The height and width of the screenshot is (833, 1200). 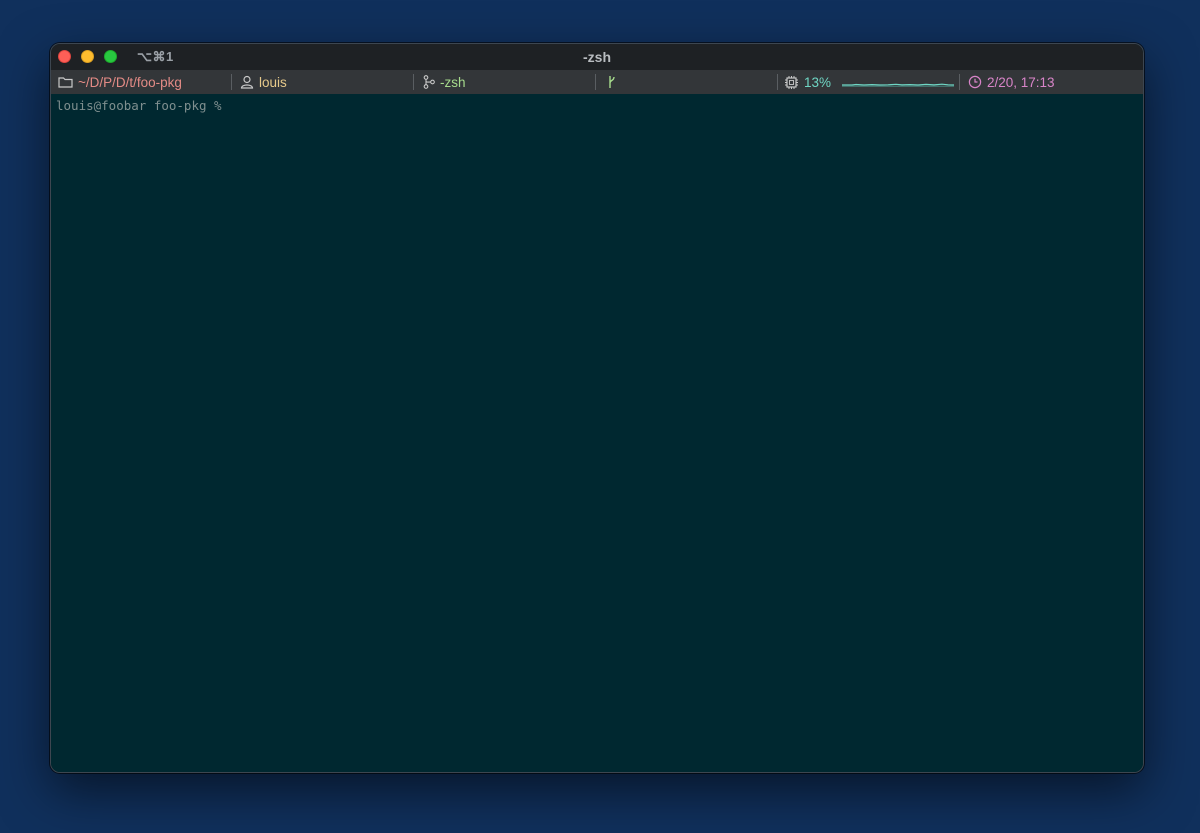 What do you see at coordinates (429, 82) in the screenshot?
I see `git-branch-icon` at bounding box center [429, 82].